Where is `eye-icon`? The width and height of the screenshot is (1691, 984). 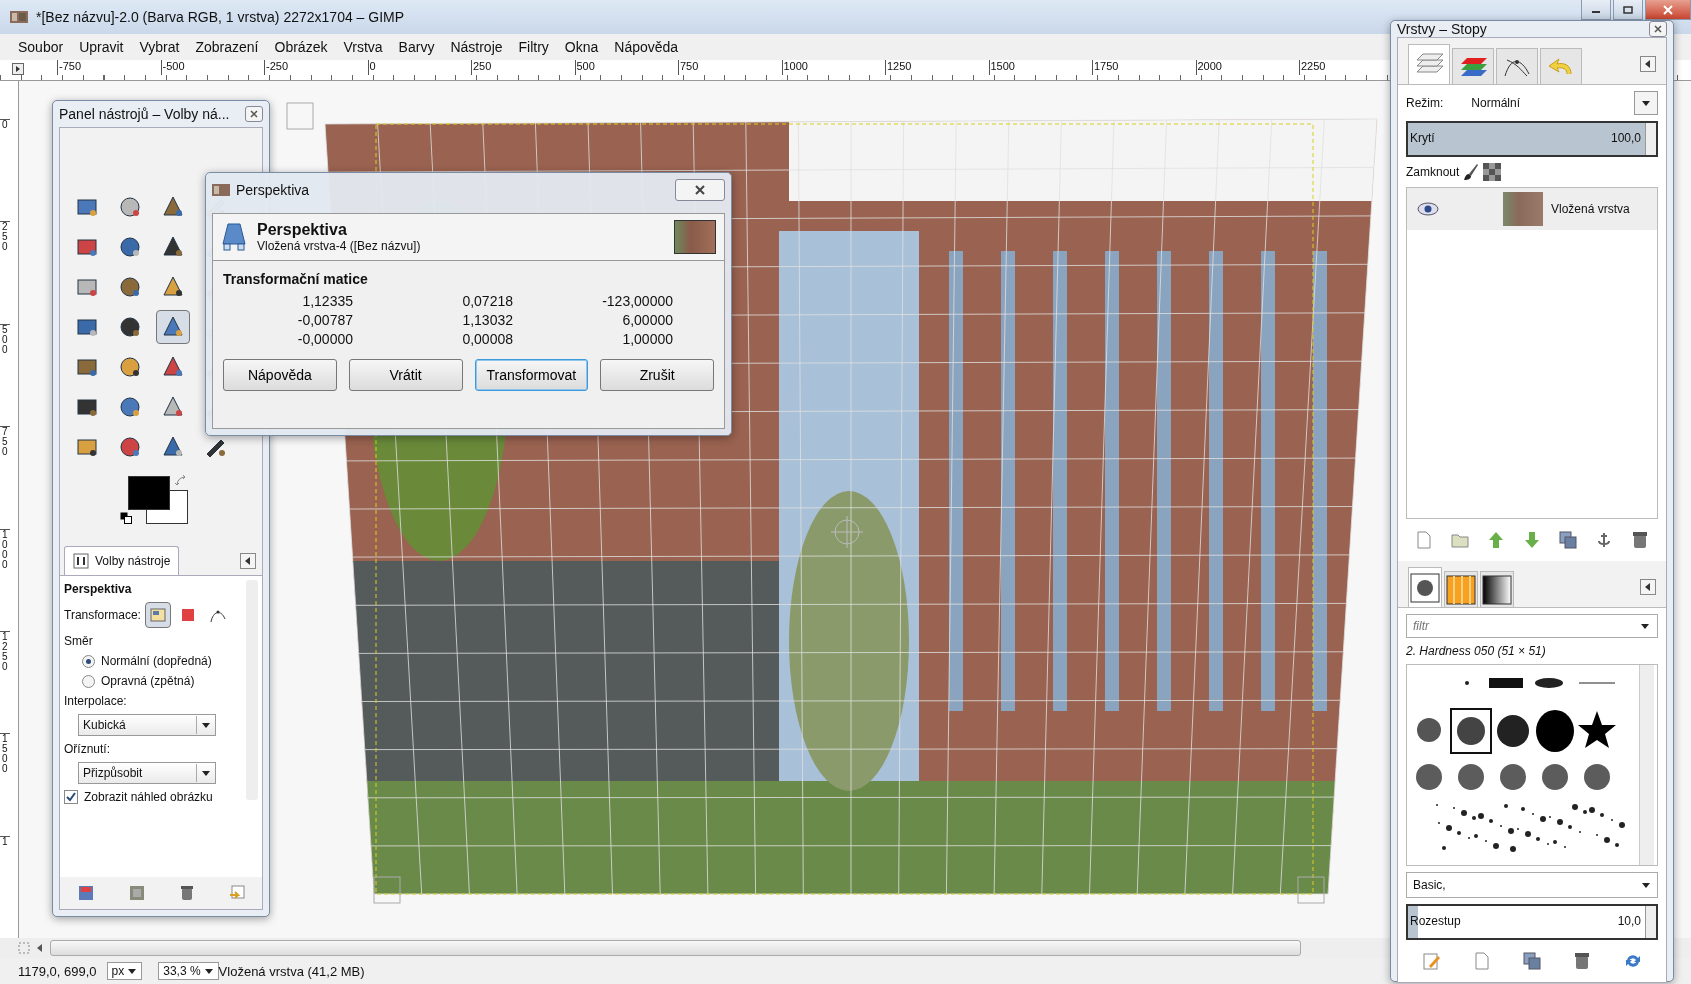 eye-icon is located at coordinates (1428, 209).